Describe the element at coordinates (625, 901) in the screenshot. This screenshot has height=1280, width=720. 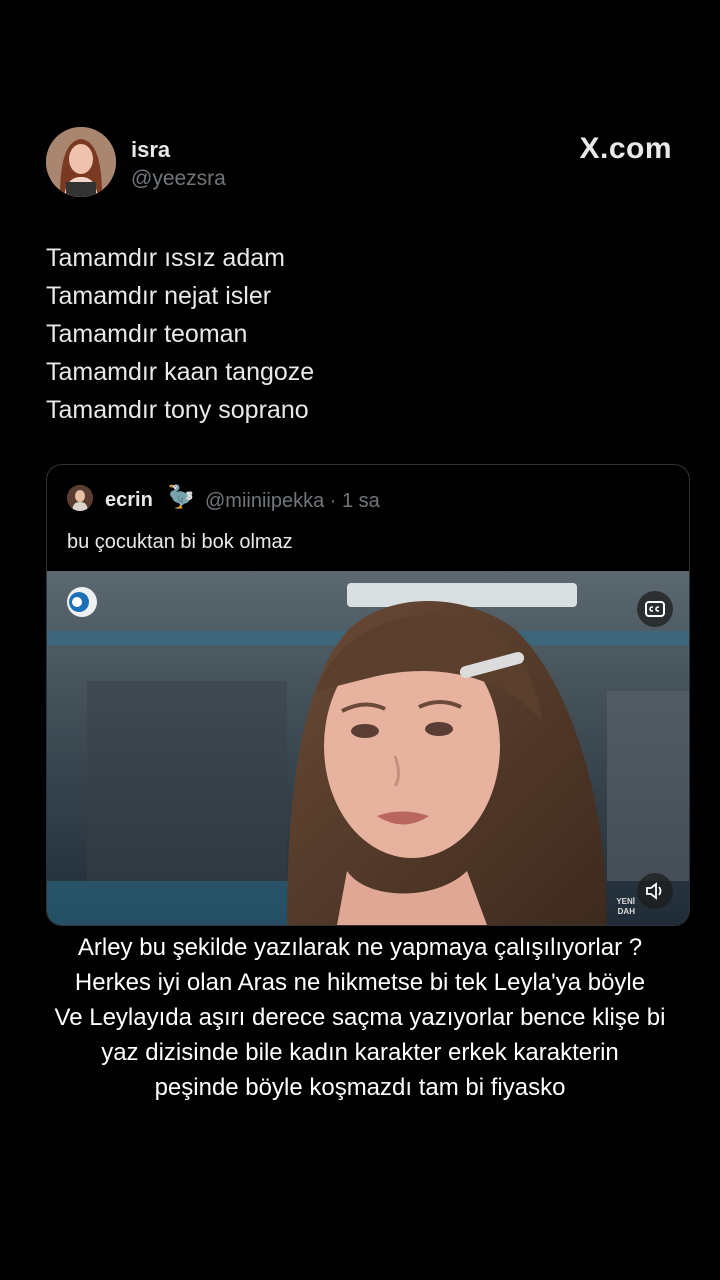
I see `watermark-line: YENİ` at that location.